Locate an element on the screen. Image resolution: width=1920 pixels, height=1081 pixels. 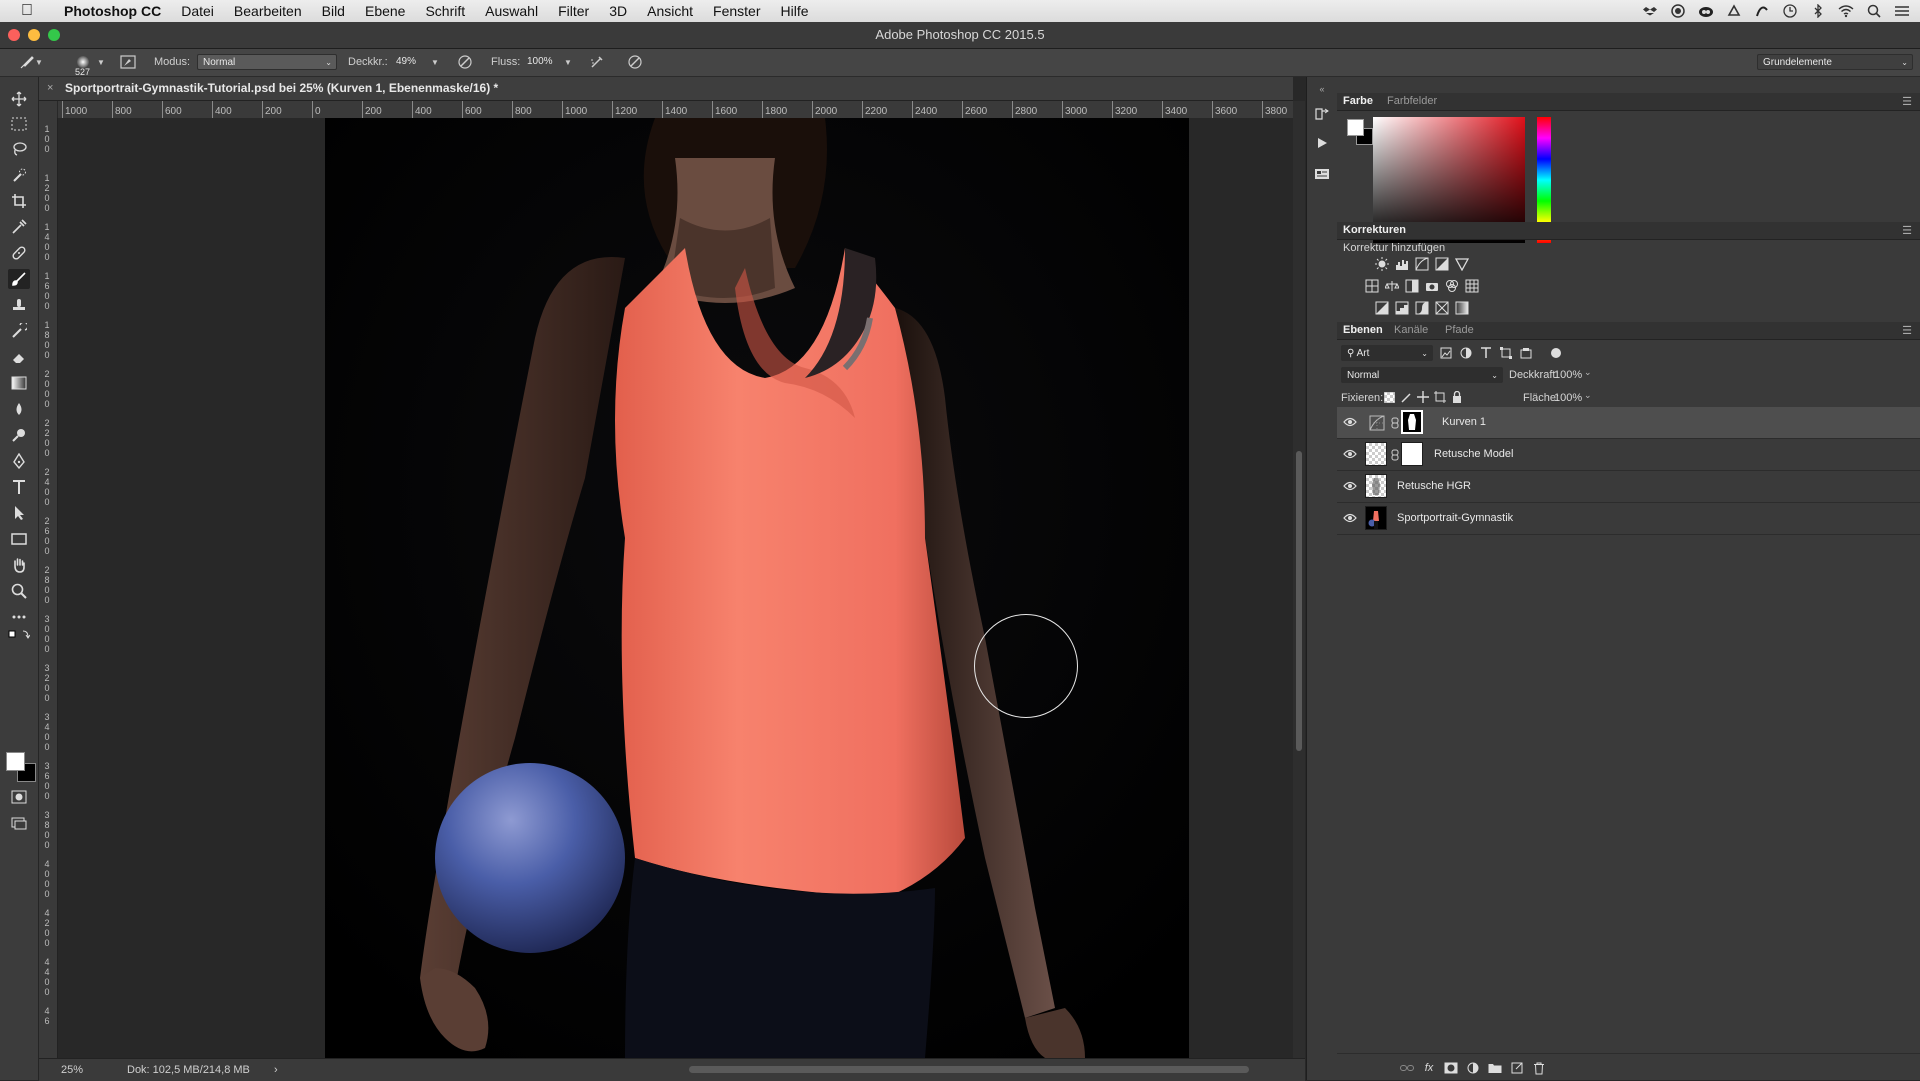
airbrush-icon is located at coordinates (597, 62).